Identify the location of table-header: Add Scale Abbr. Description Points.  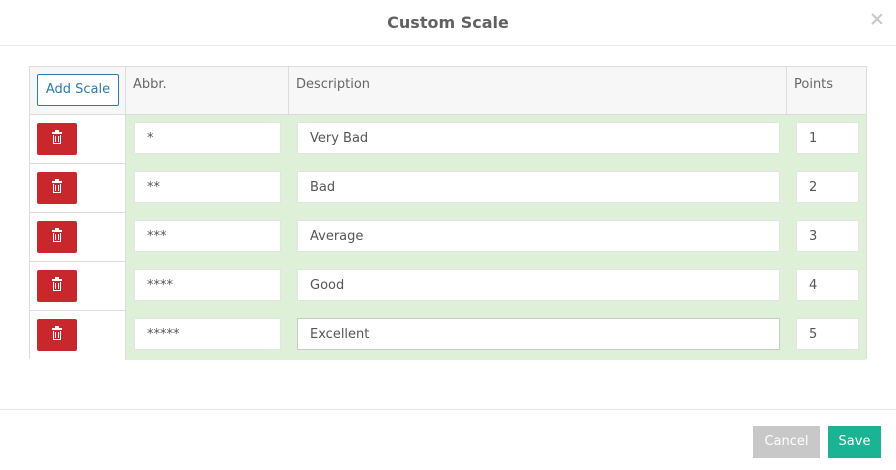
(448, 91).